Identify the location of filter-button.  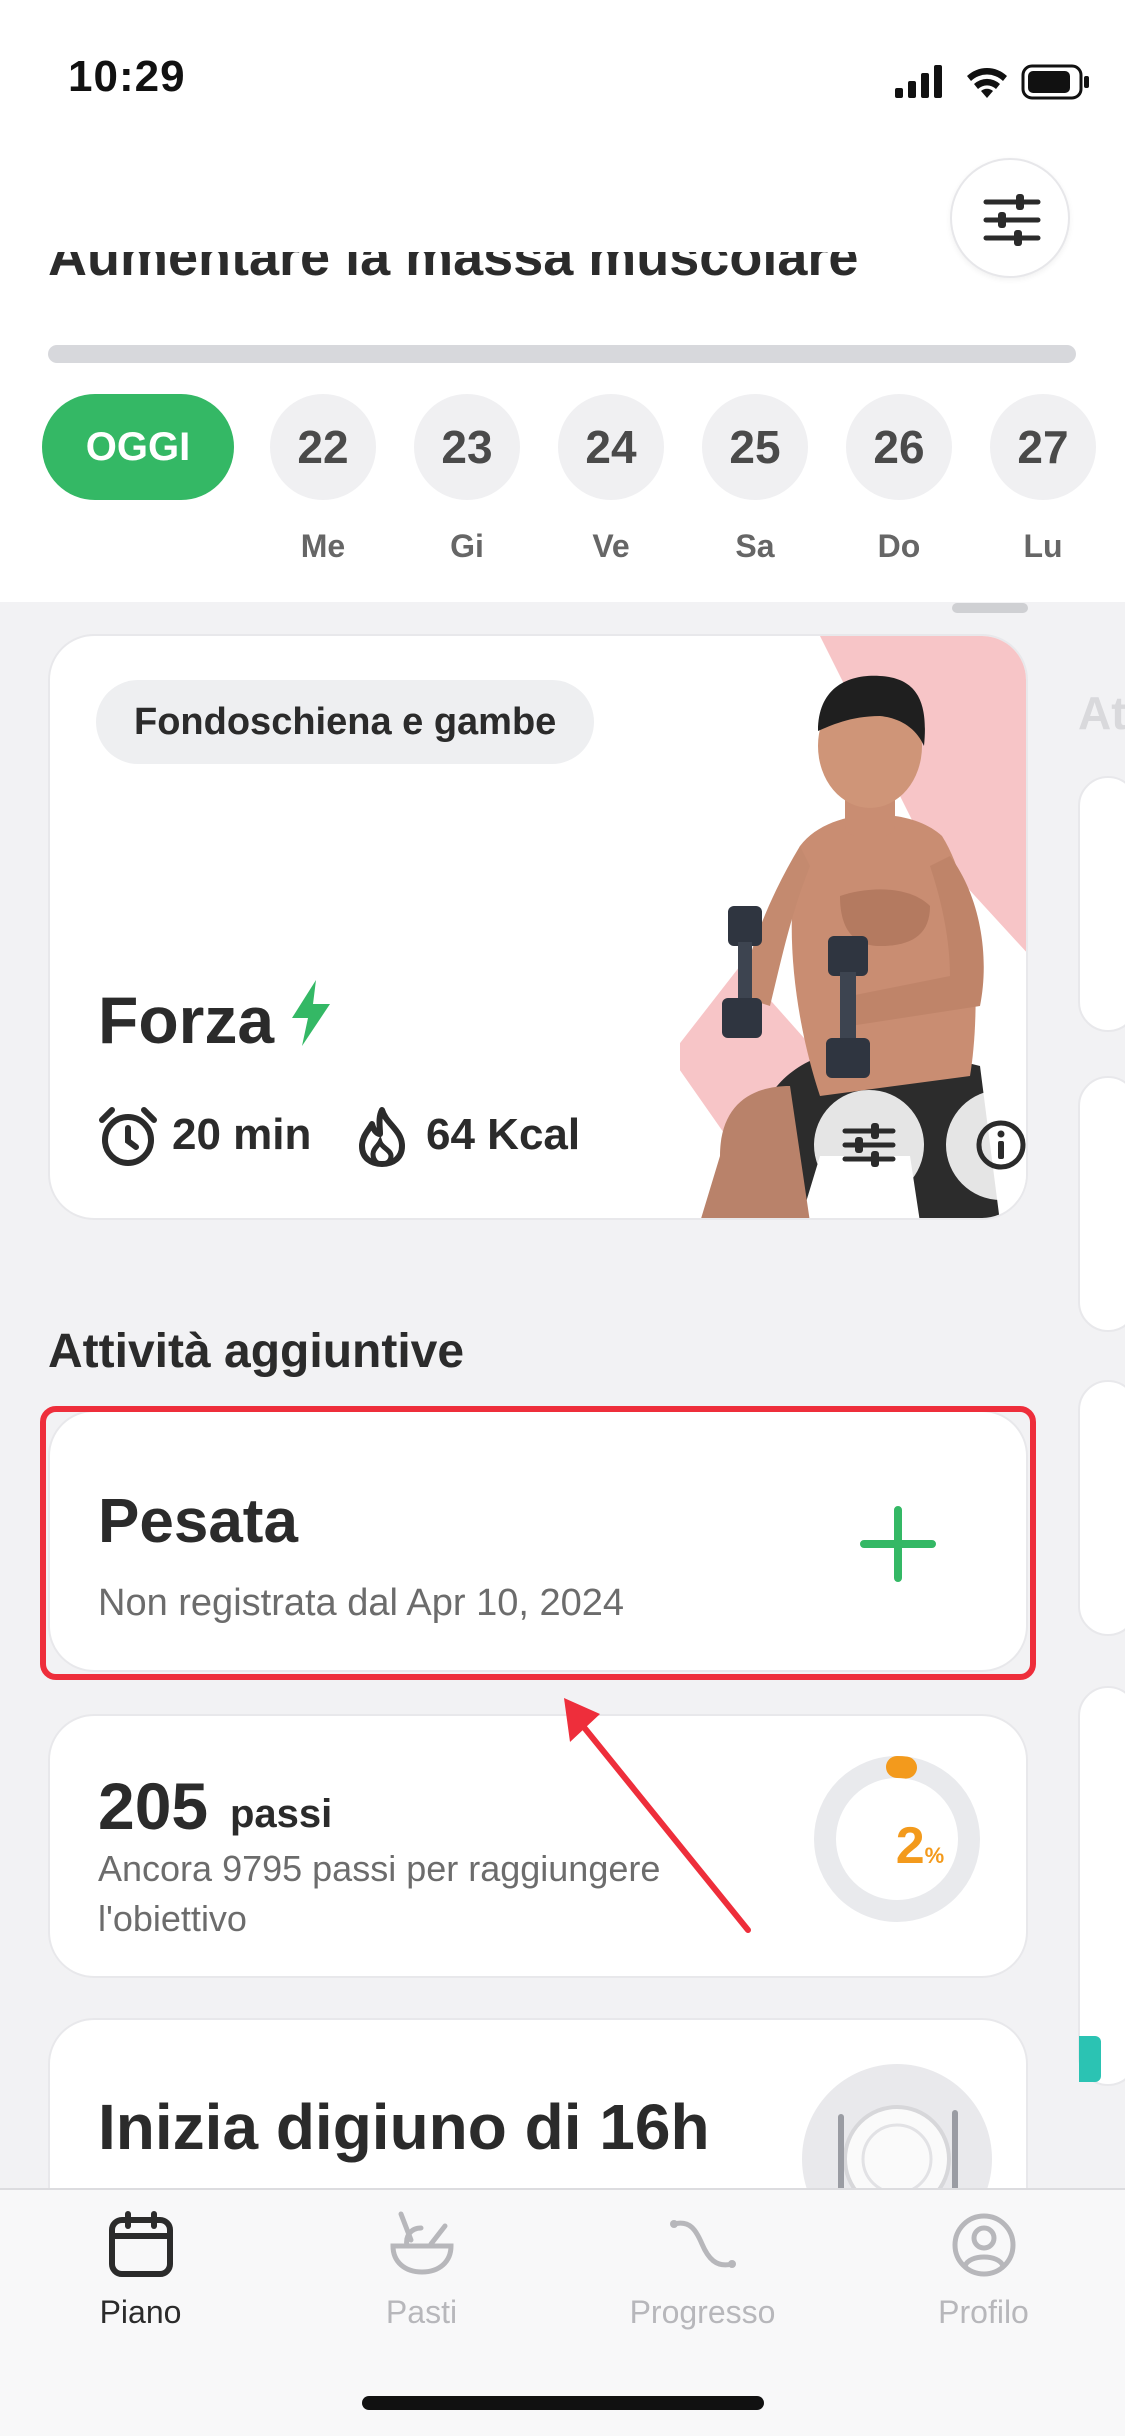
(1010, 218).